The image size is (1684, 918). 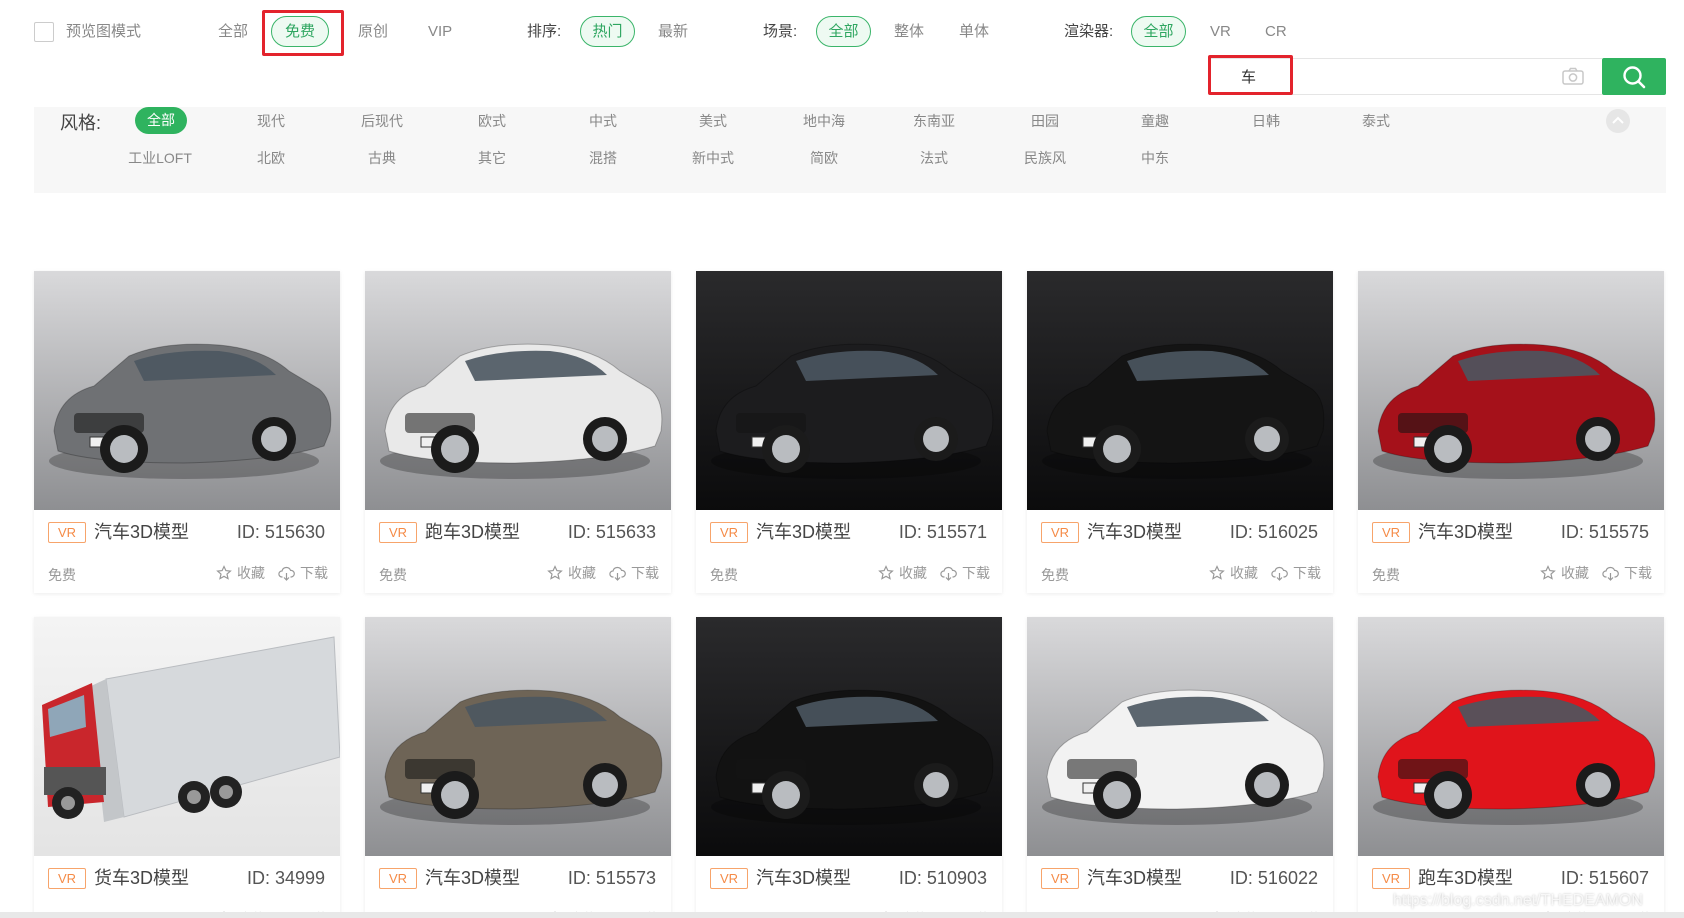 What do you see at coordinates (103, 32) in the screenshot?
I see `preview-mode-label: 预览图模式` at bounding box center [103, 32].